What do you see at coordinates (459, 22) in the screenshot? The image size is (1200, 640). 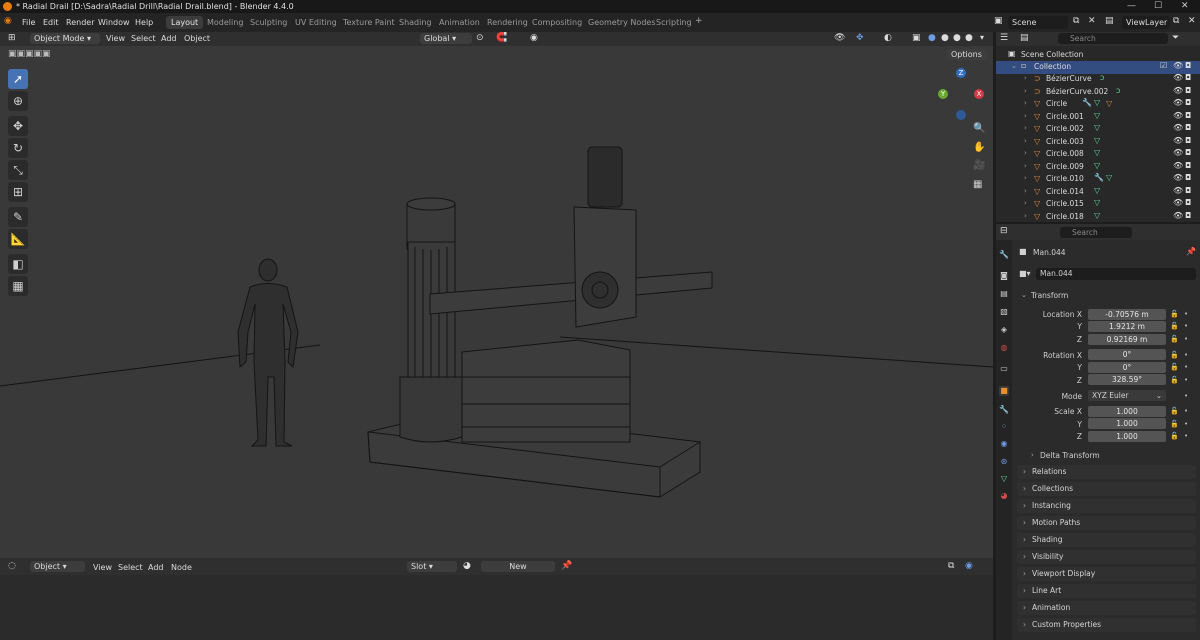 I see `tab-animation: Animation` at bounding box center [459, 22].